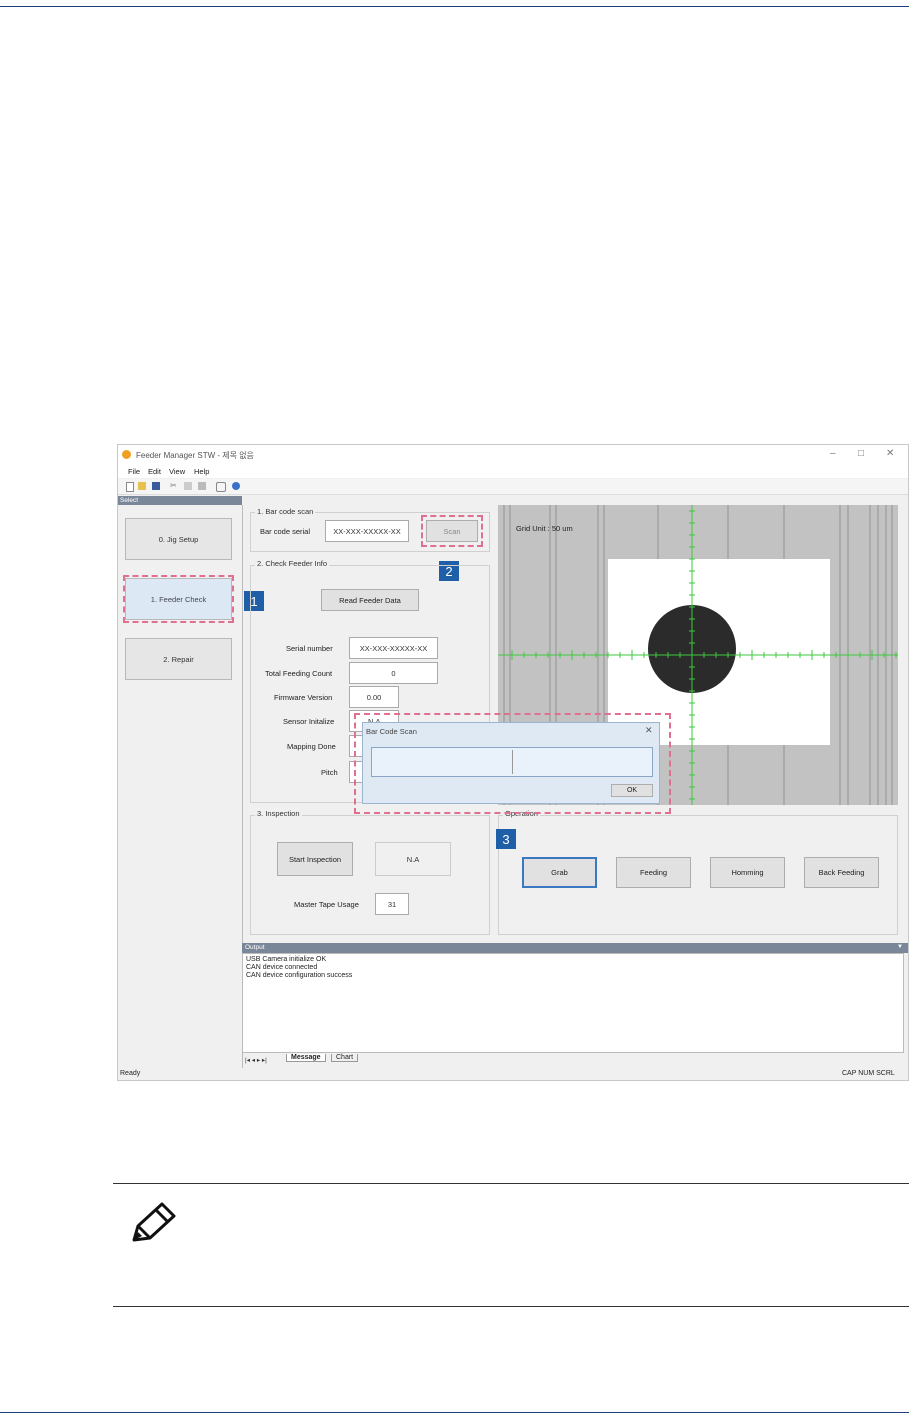  I want to click on firmware-version-label: Firmware Version, so click(303, 697).